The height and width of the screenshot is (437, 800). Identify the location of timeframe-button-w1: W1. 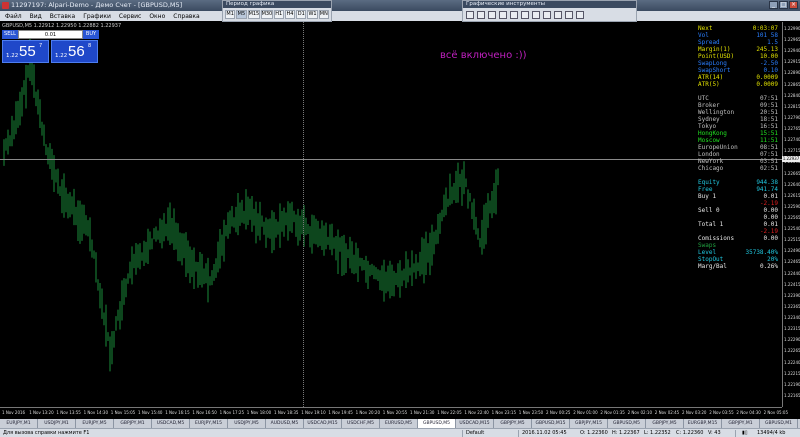
(312, 14).